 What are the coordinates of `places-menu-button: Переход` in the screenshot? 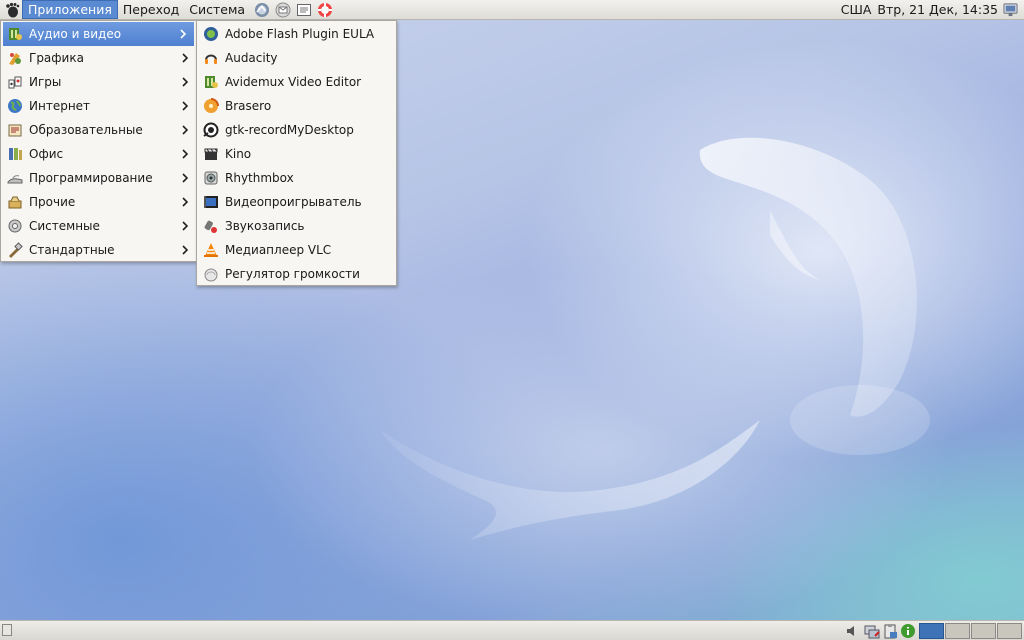 It's located at (151, 9).